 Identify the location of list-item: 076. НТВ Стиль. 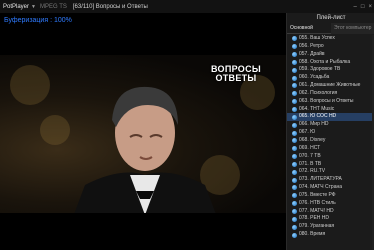
(330, 204).